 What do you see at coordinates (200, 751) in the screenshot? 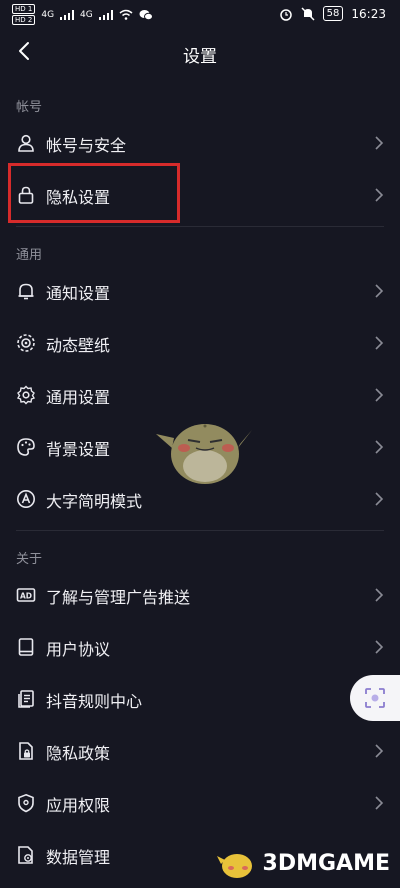
I see `row-privacy-policy: 隐私政策` at bounding box center [200, 751].